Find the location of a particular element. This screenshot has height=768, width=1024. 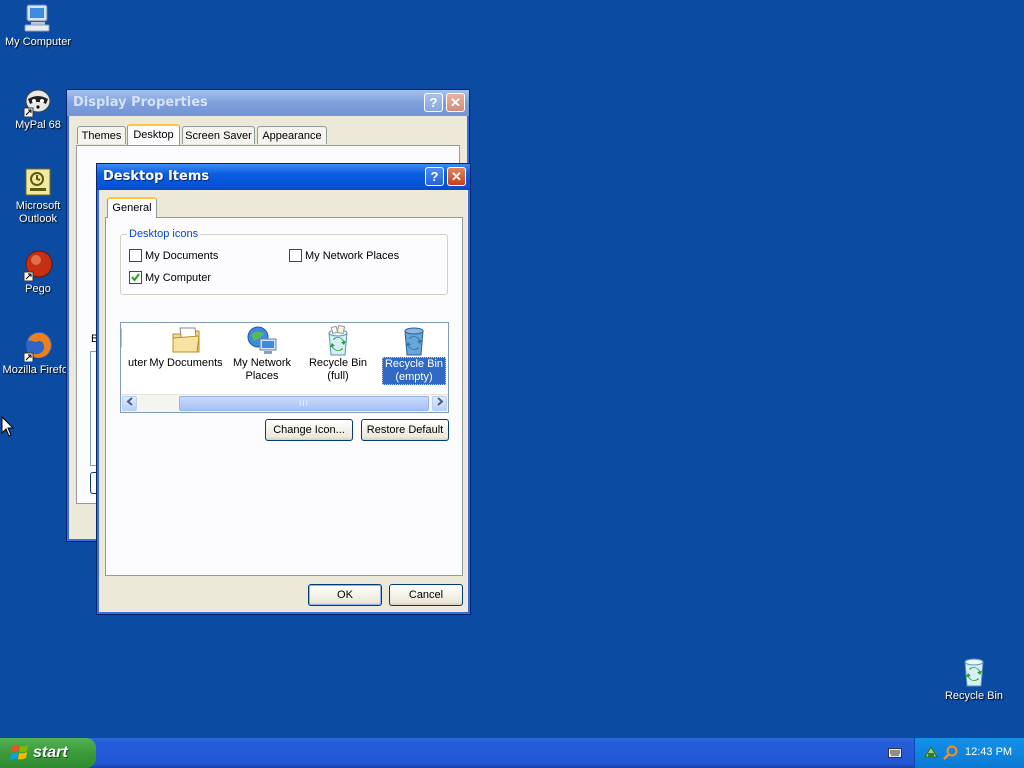

start-label: start is located at coordinates (50, 752).